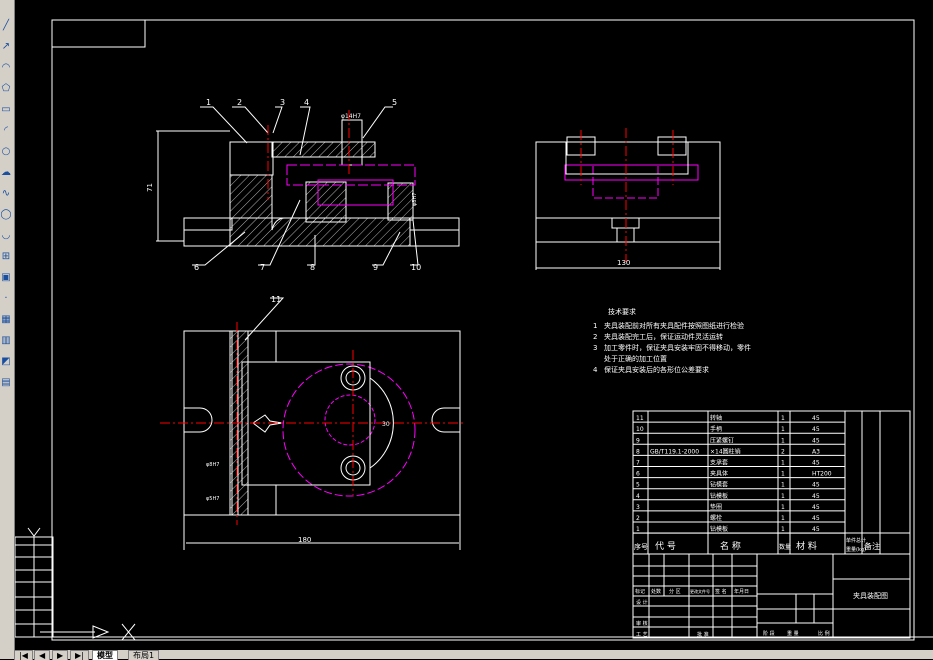 The height and width of the screenshot is (660, 933). Describe the element at coordinates (6, 89) in the screenshot. I see `polygon-icon: ⬠` at that location.